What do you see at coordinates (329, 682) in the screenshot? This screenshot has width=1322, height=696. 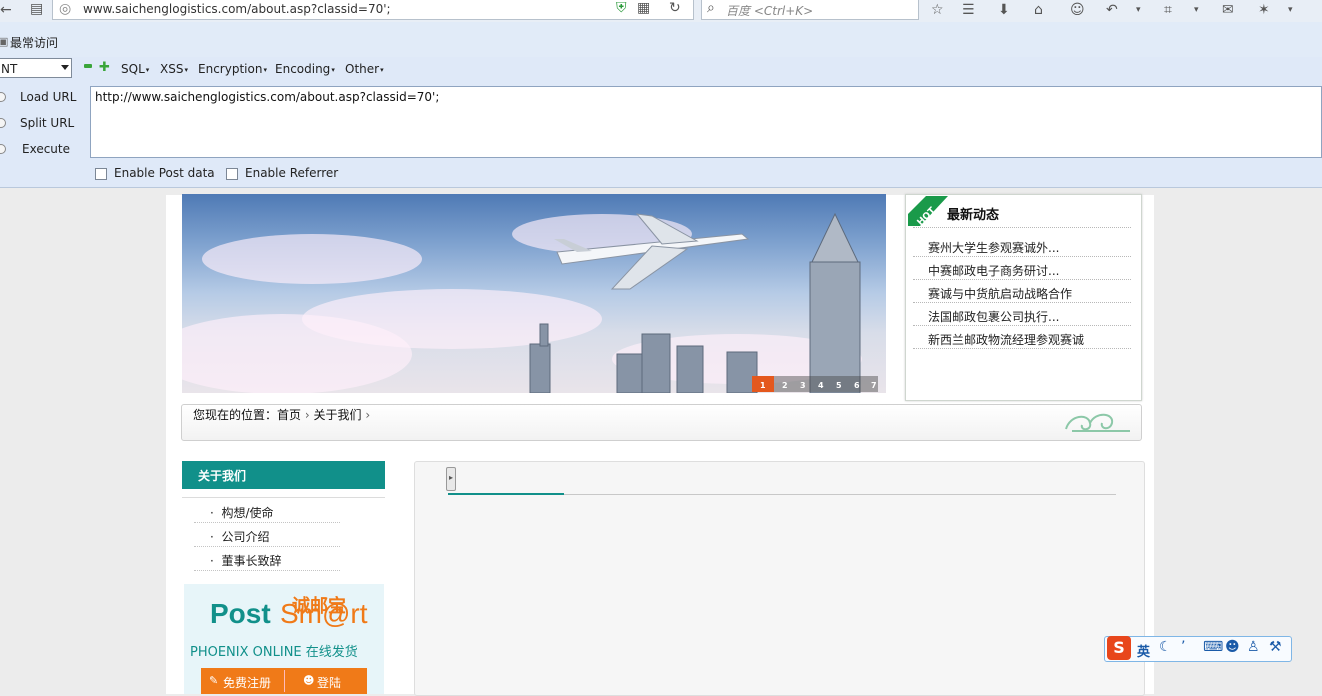 I see `ad-login-button: 登陆` at bounding box center [329, 682].